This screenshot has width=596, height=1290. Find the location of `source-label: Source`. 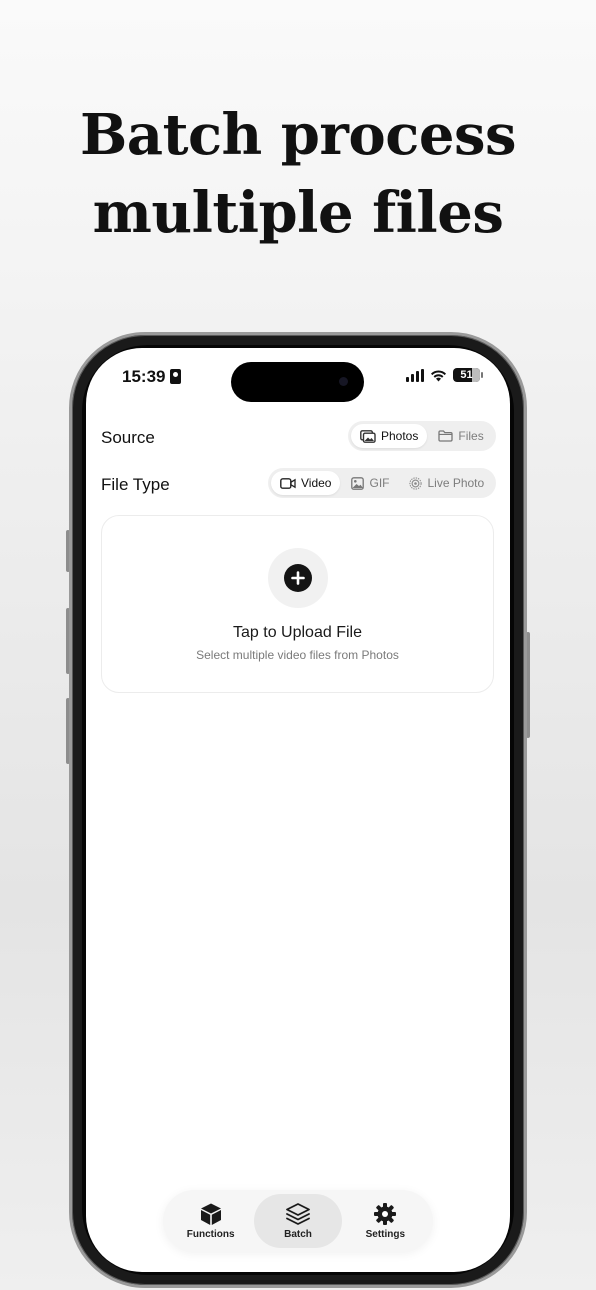

source-label: Source is located at coordinates (128, 437).